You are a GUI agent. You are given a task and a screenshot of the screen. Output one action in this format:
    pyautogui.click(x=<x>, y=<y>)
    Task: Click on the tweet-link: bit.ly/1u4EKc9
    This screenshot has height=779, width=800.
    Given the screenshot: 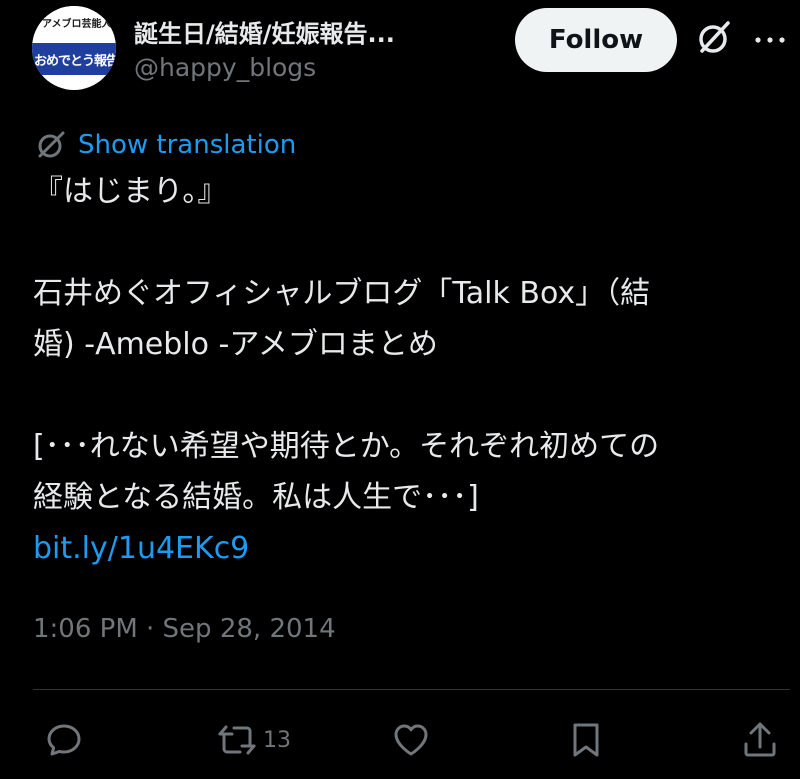 What is the action you would take?
    pyautogui.click(x=413, y=548)
    